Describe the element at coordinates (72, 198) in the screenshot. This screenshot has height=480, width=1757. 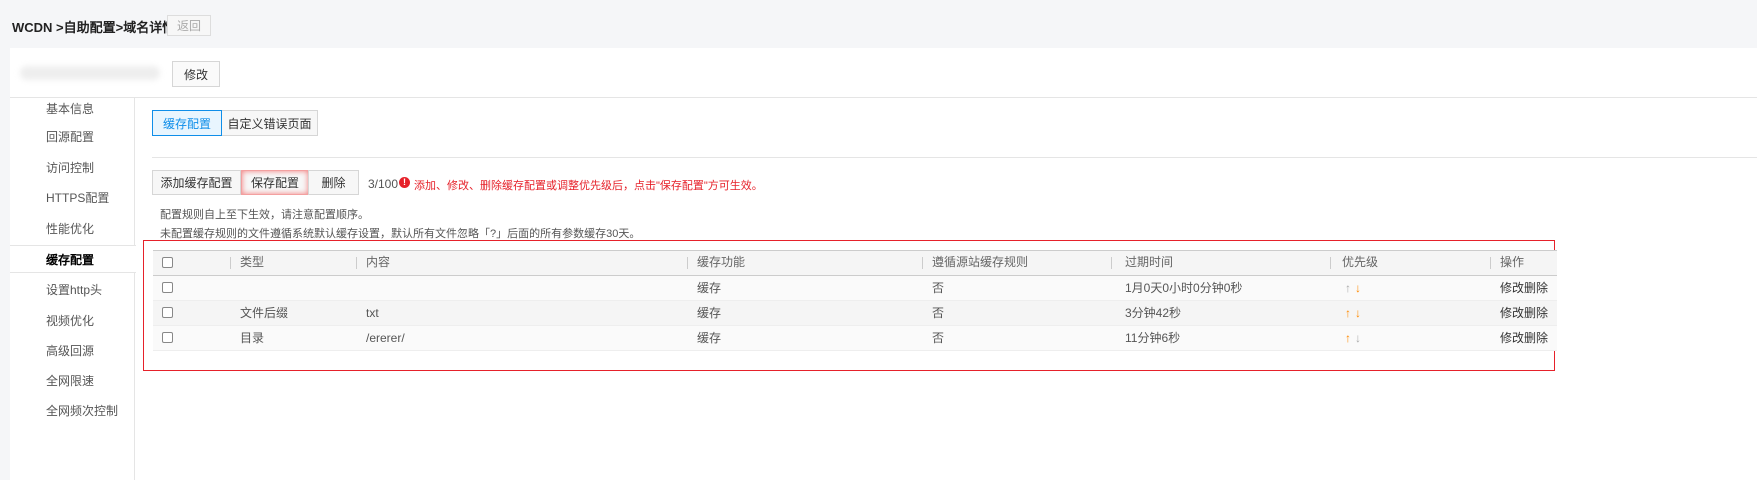
I see `sidebar-item: HTTPS配置` at that location.